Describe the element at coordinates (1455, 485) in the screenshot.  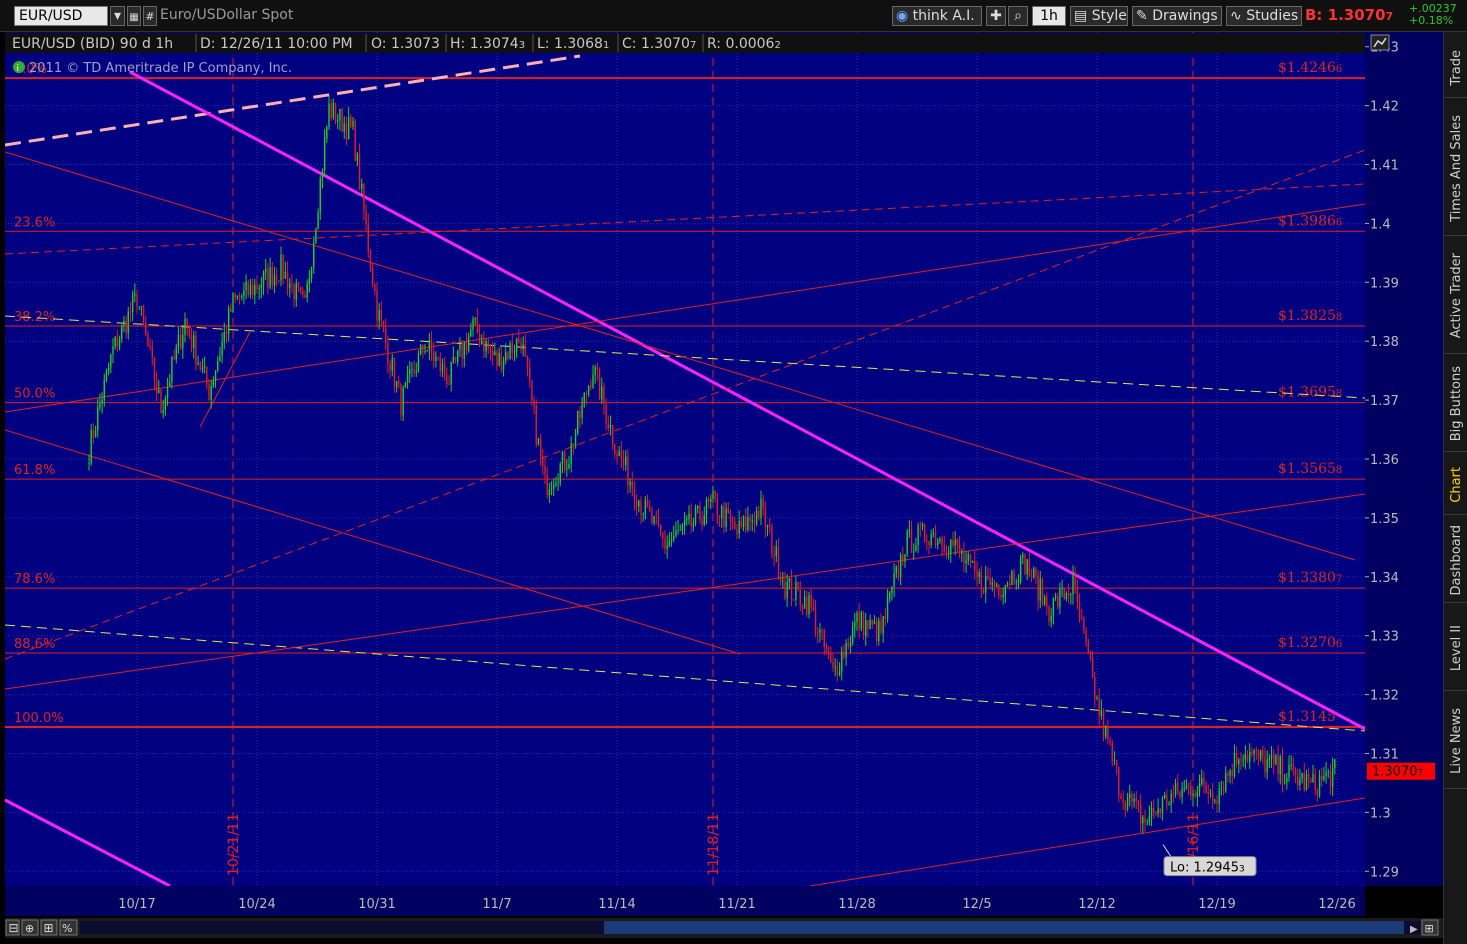
I see `side-tab-chart: Chart` at that location.